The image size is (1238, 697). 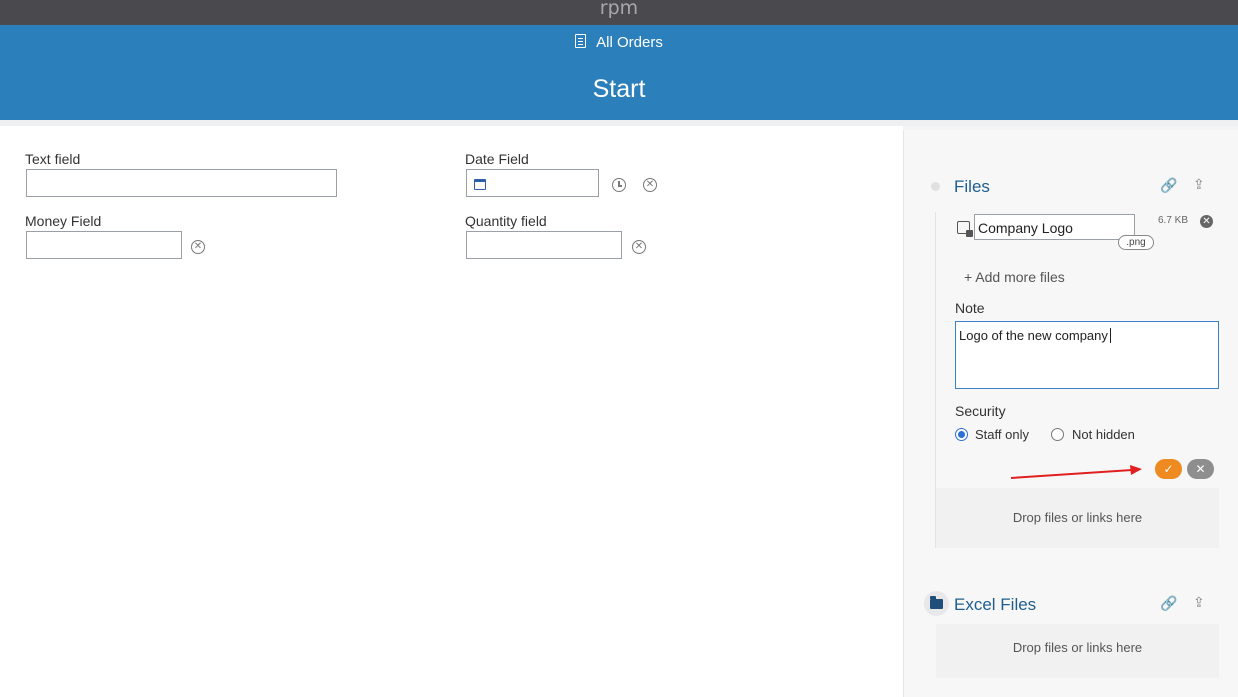 I want to click on folder-icon, so click(x=936, y=602).